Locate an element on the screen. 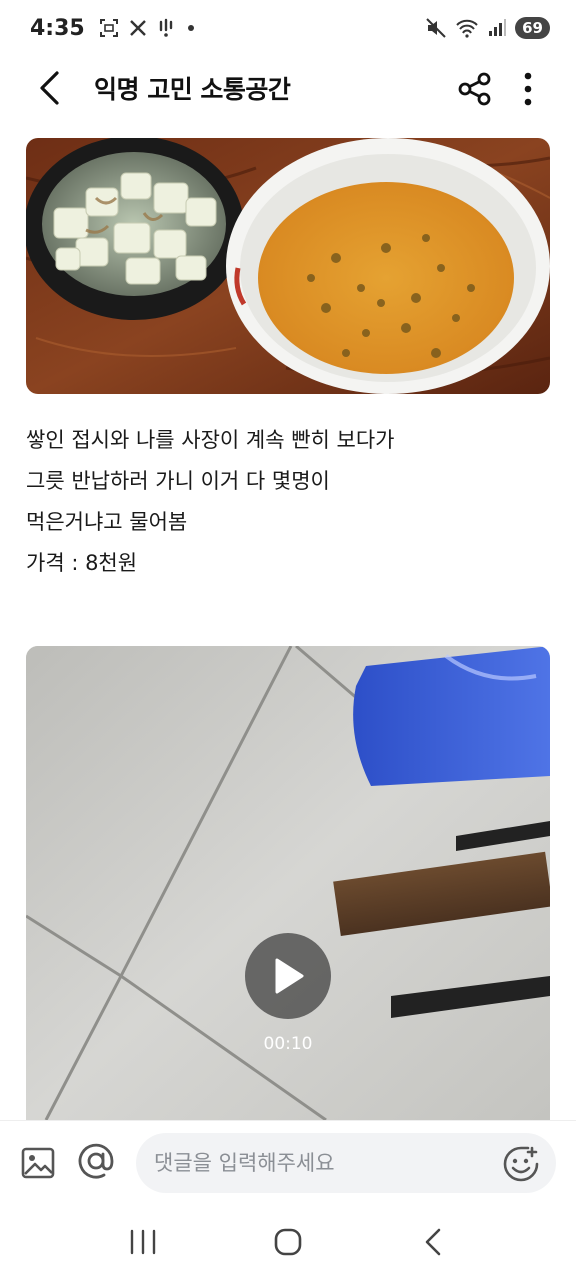  emoji-icon is located at coordinates (521, 1164).